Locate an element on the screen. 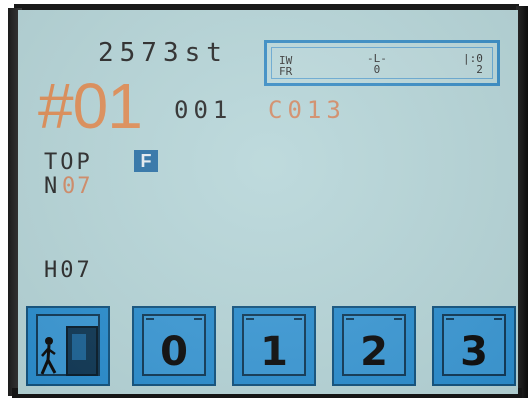 This screenshot has height=401, width=528. stitch-count: 2573st is located at coordinates (163, 53).